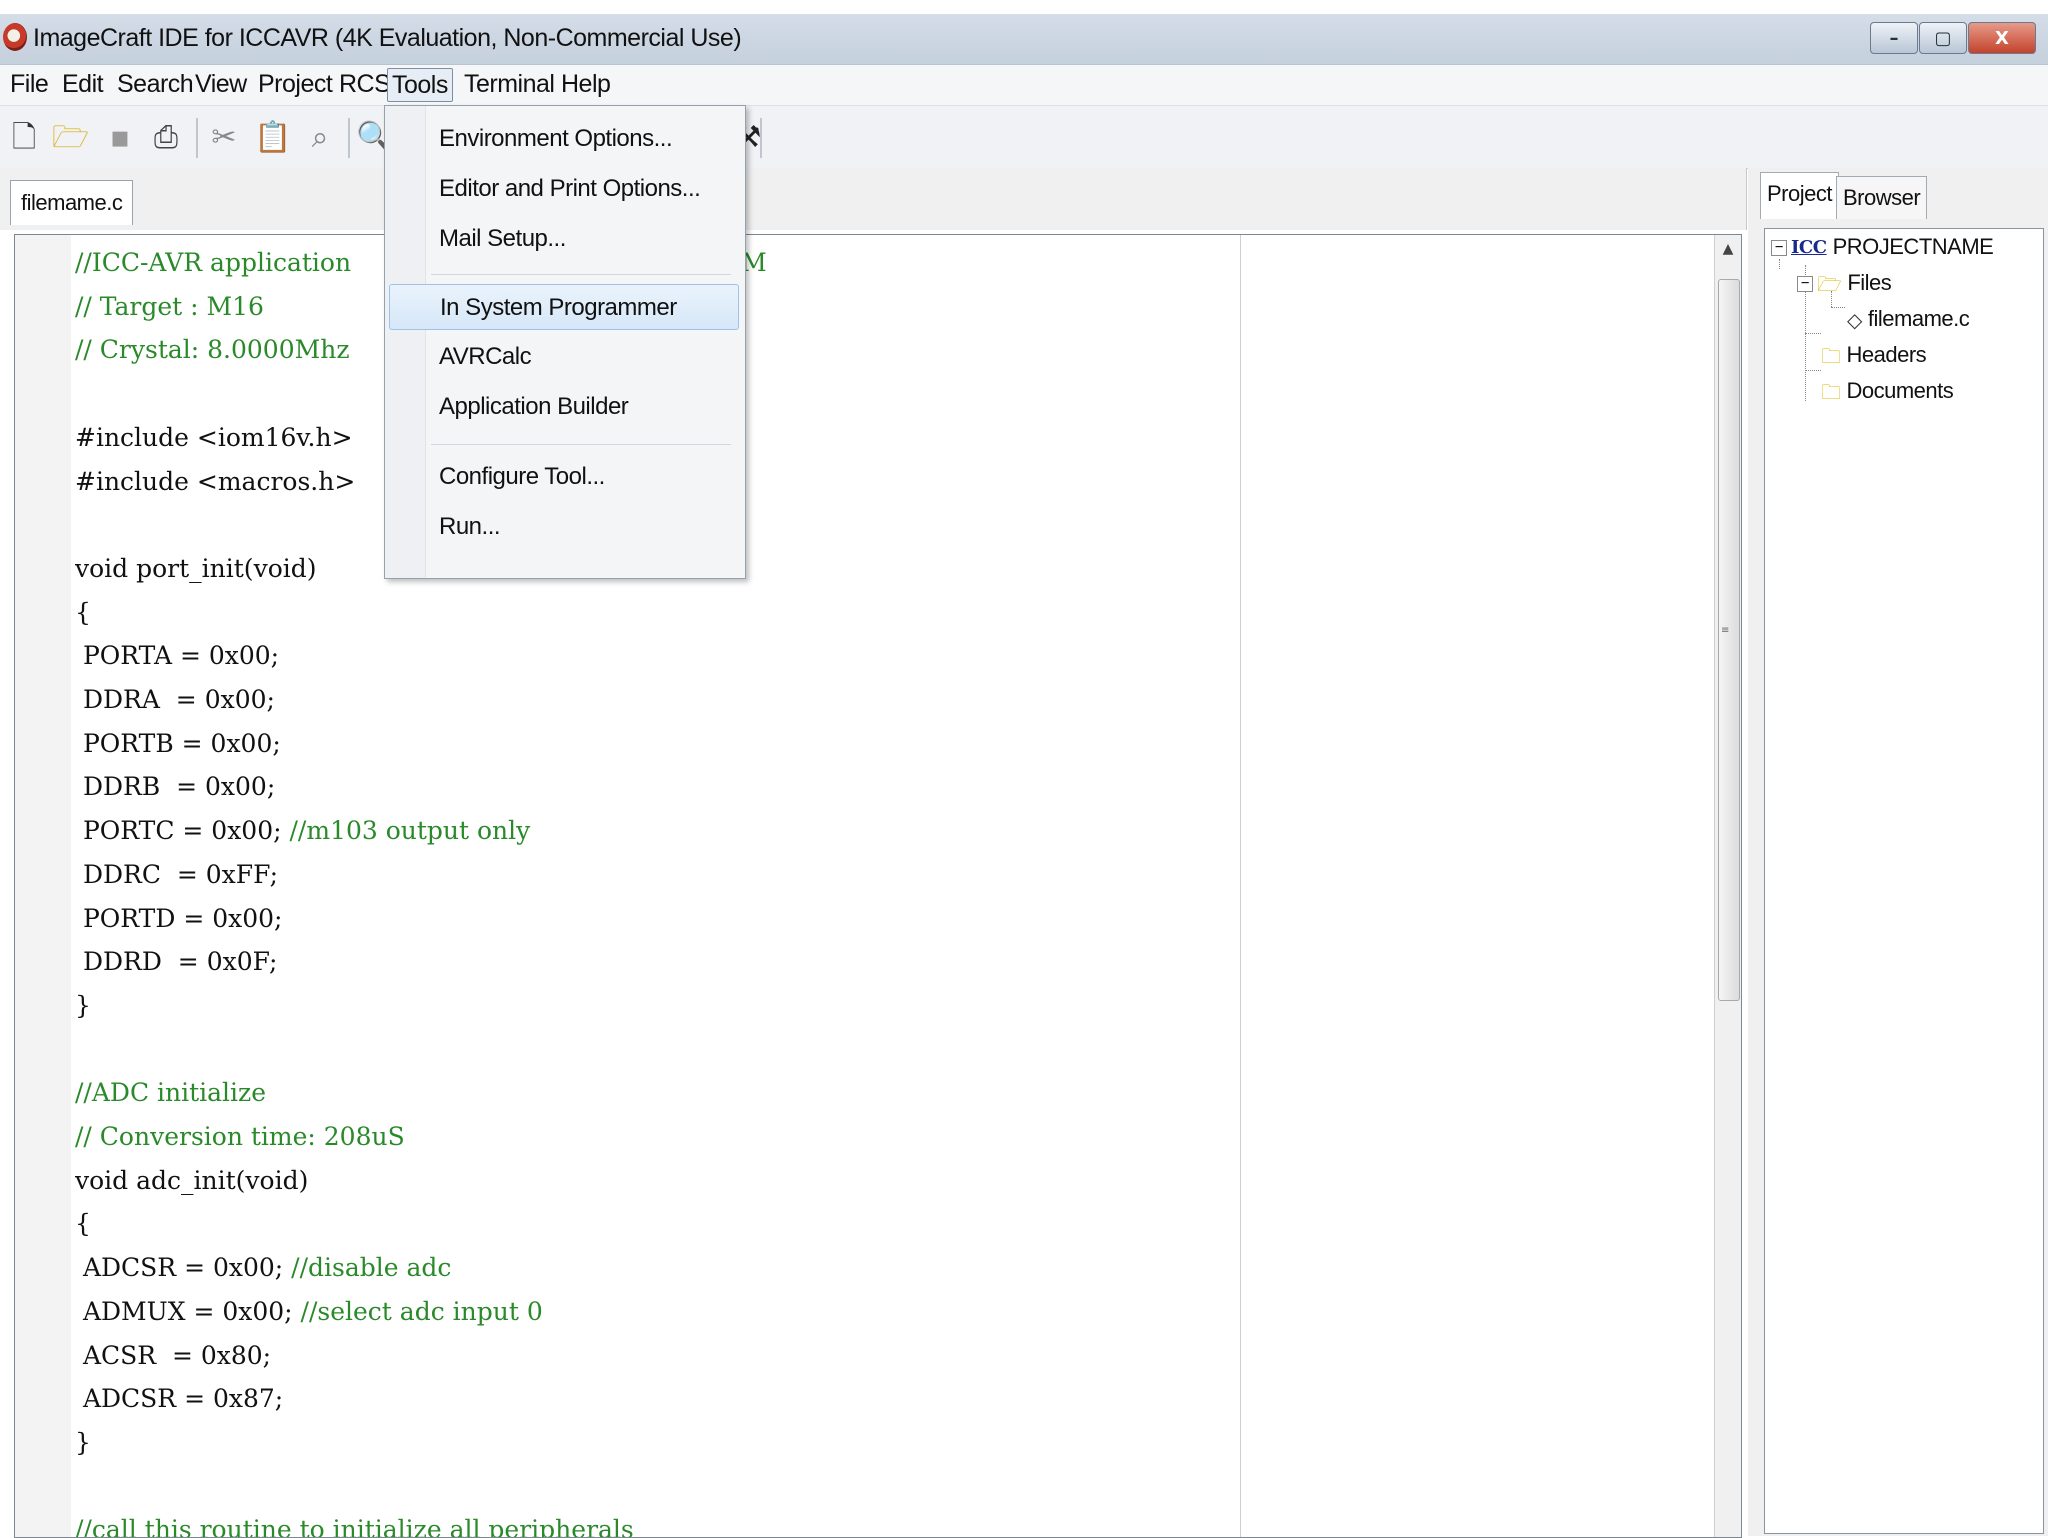 This screenshot has height=1538, width=2048. What do you see at coordinates (166, 138) in the screenshot?
I see `print-icon: ⎙` at bounding box center [166, 138].